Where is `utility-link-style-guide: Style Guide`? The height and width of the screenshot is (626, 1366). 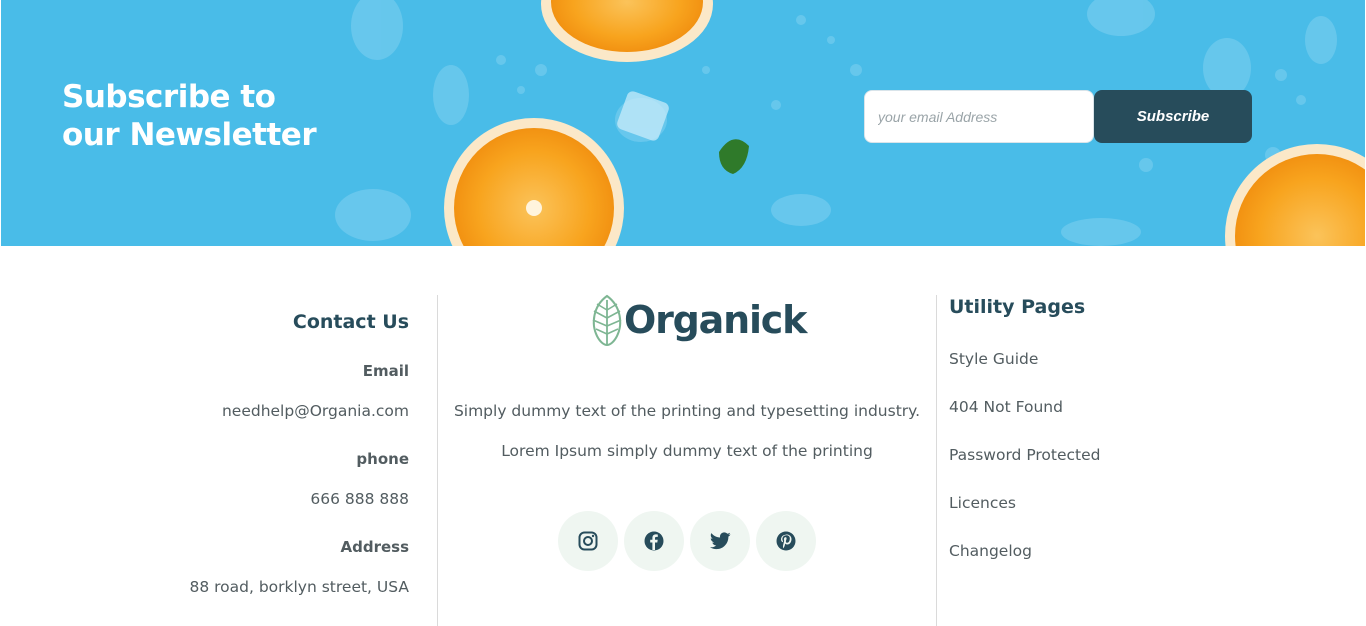 utility-link-style-guide: Style Guide is located at coordinates (993, 359).